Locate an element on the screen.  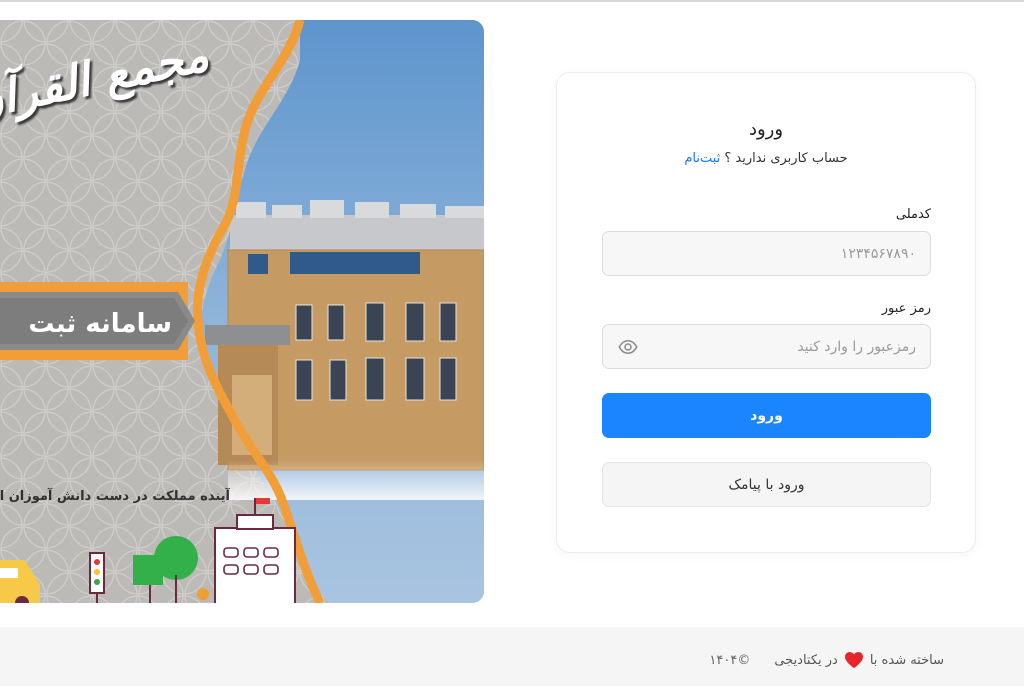
banner-ribbon-text: سامانه ثبت is located at coordinates (100, 324).